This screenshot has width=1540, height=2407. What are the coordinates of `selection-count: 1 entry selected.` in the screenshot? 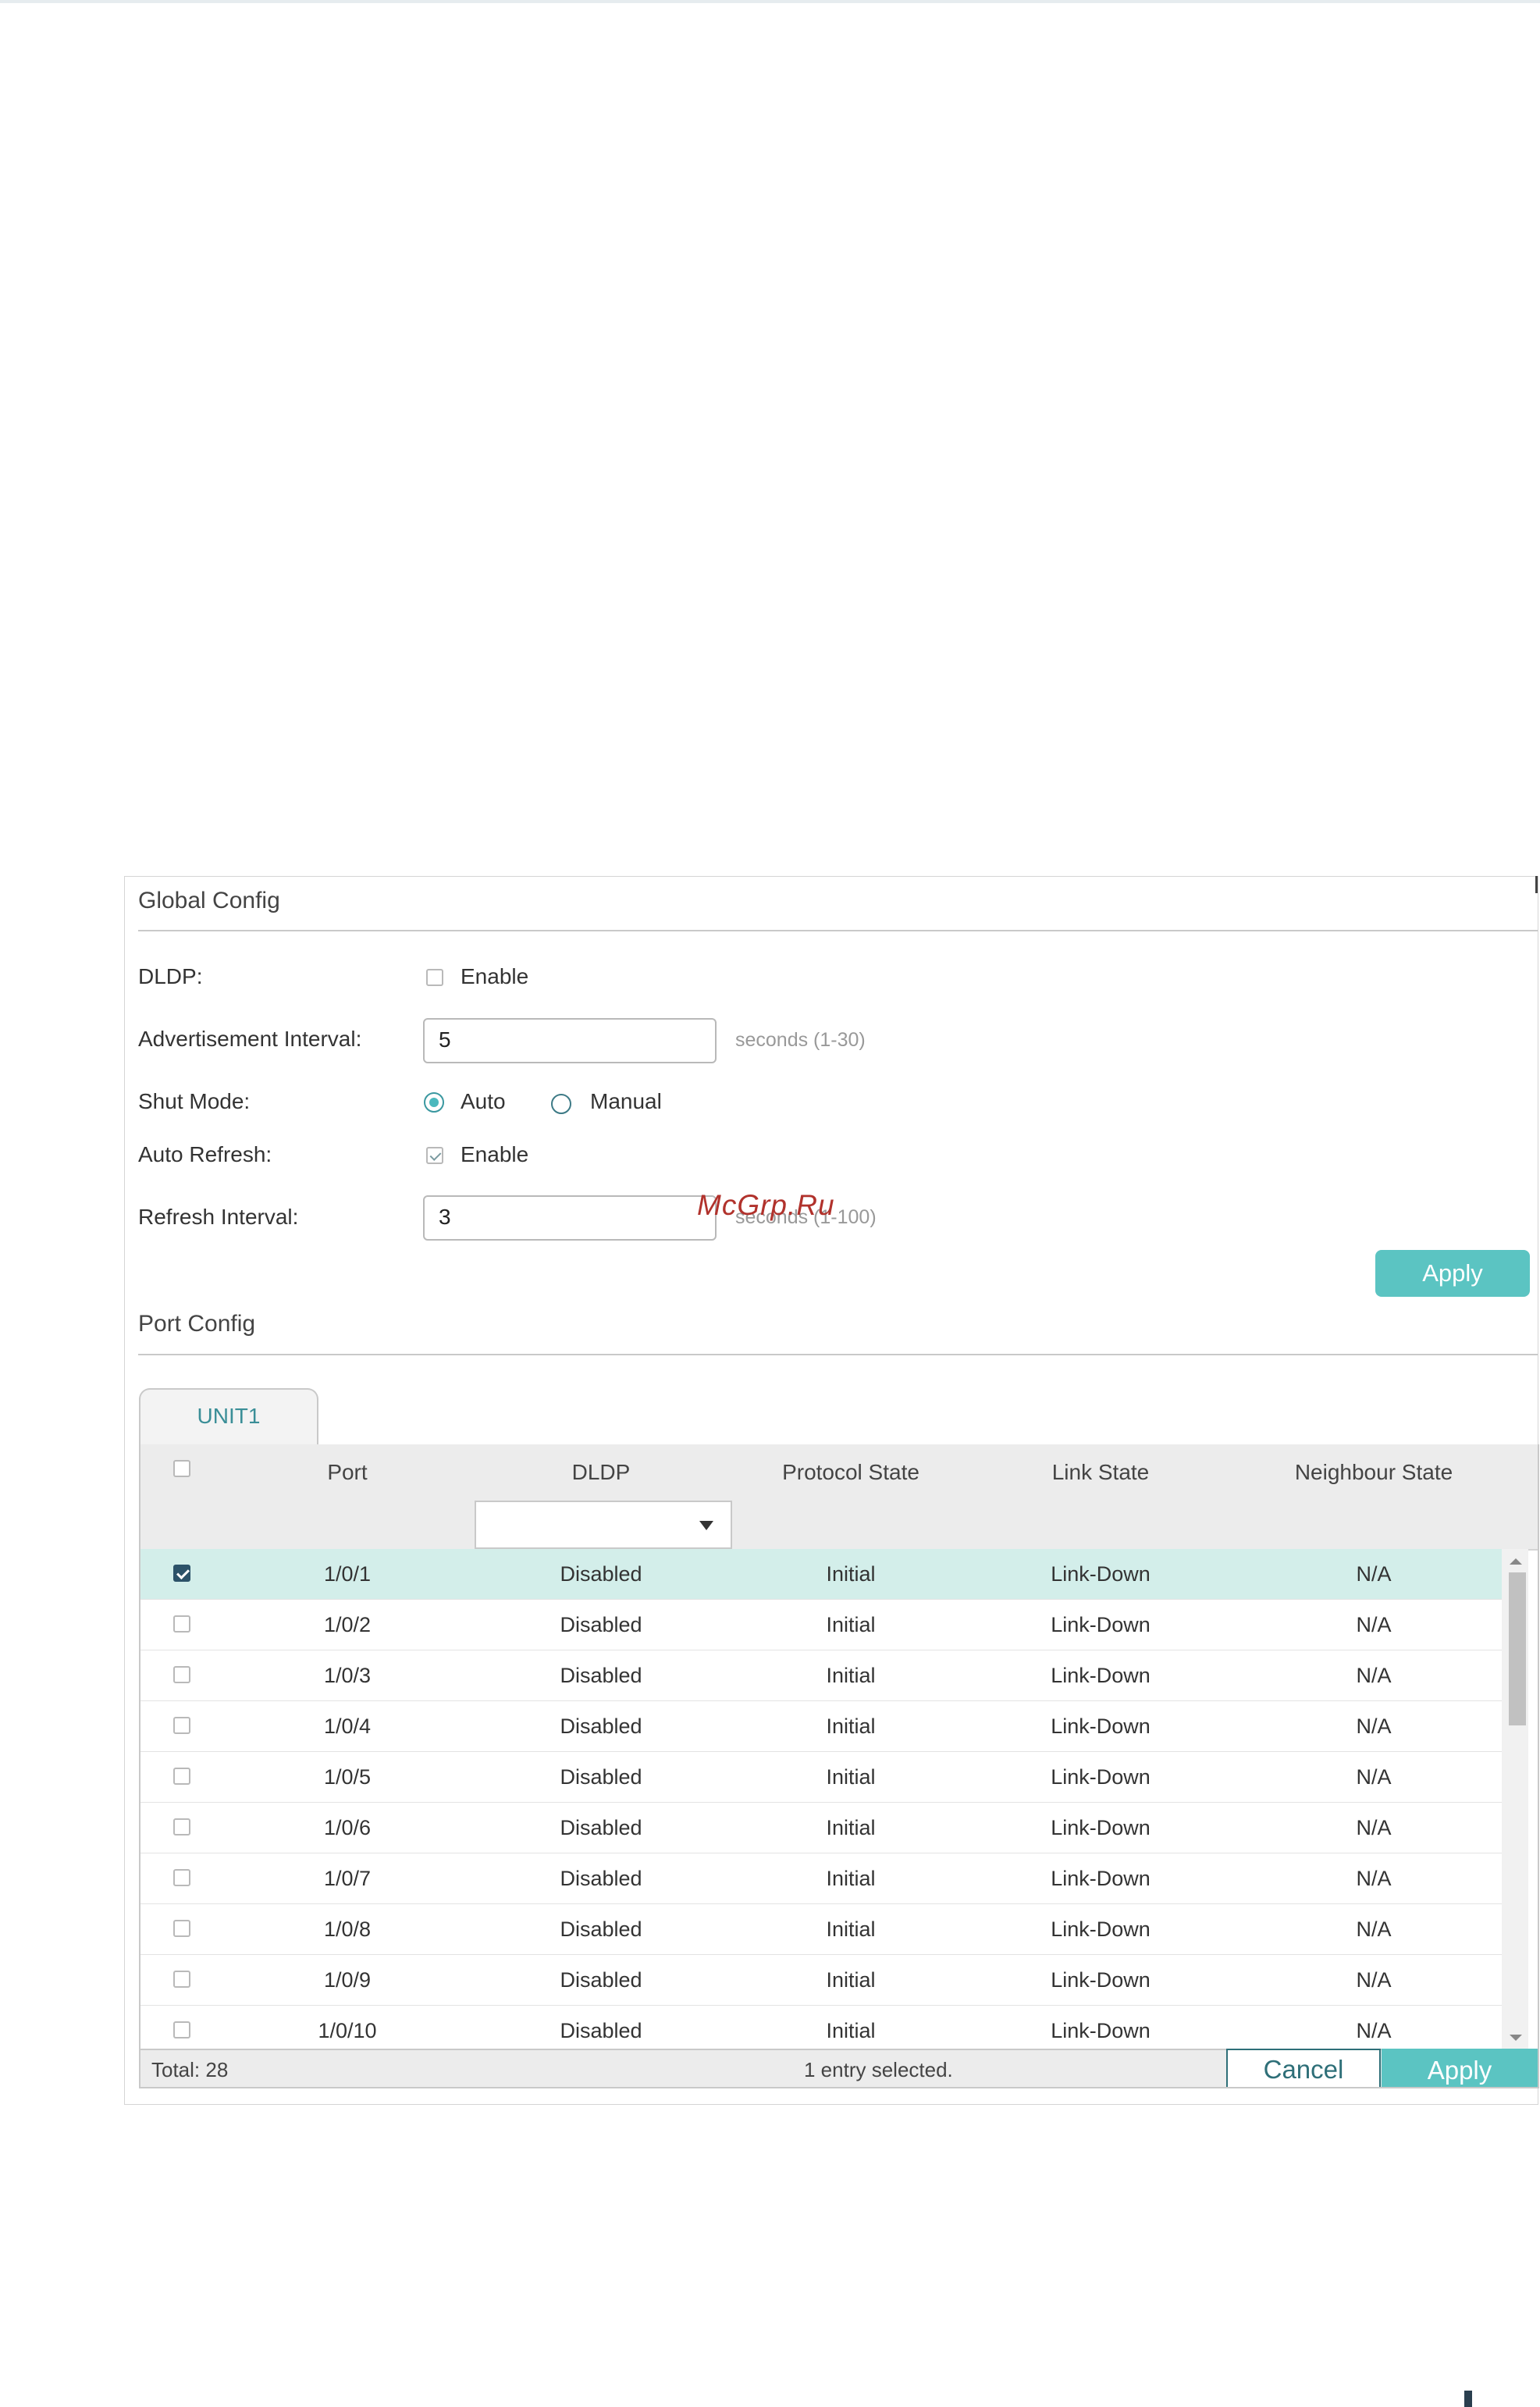 It's located at (879, 2069).